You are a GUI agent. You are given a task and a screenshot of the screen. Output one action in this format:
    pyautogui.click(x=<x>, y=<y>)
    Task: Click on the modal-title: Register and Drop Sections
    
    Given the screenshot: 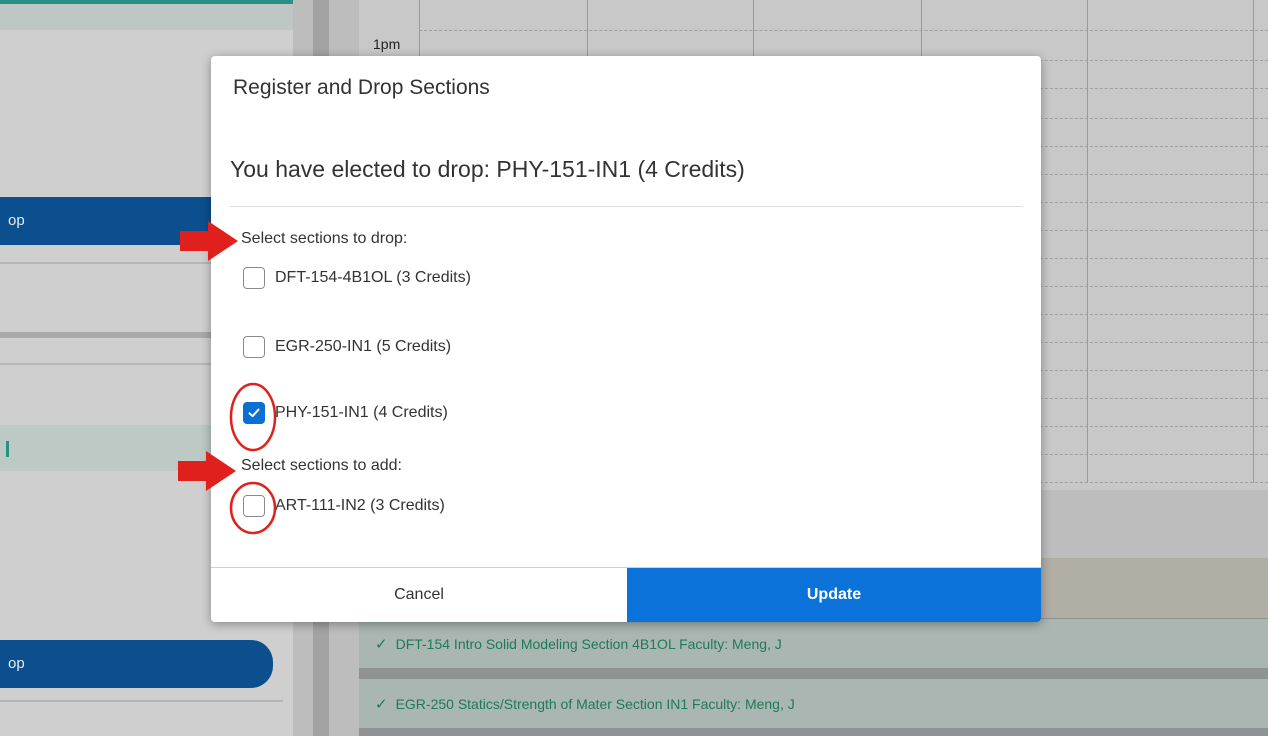 What is the action you would take?
    pyautogui.click(x=361, y=87)
    